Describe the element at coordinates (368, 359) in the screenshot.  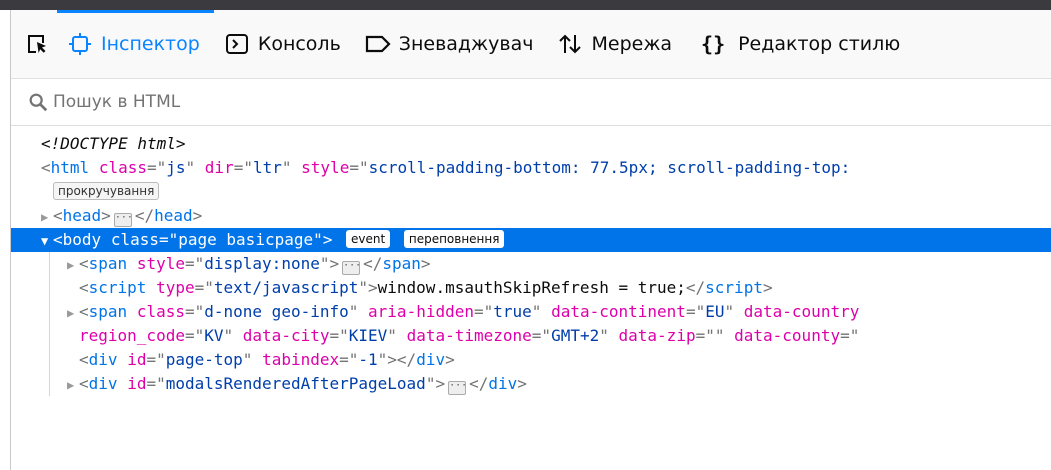
I see `attr-value: -1` at that location.